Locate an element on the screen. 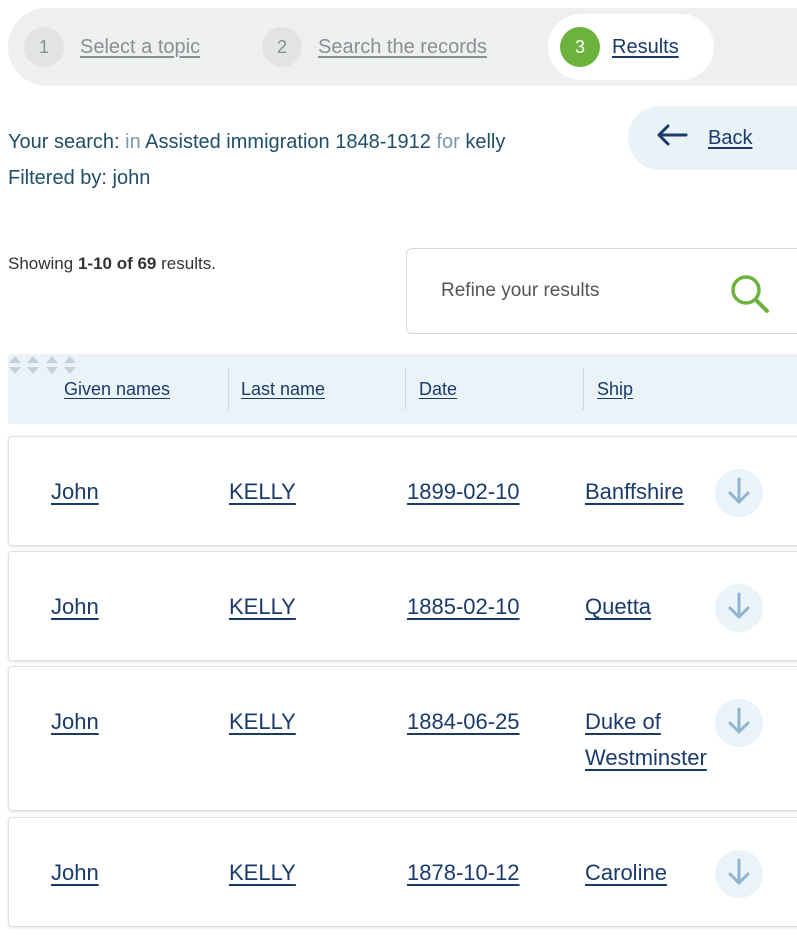 This screenshot has width=797, height=935. showing-range: 1-10 of 69 is located at coordinates (117, 263).